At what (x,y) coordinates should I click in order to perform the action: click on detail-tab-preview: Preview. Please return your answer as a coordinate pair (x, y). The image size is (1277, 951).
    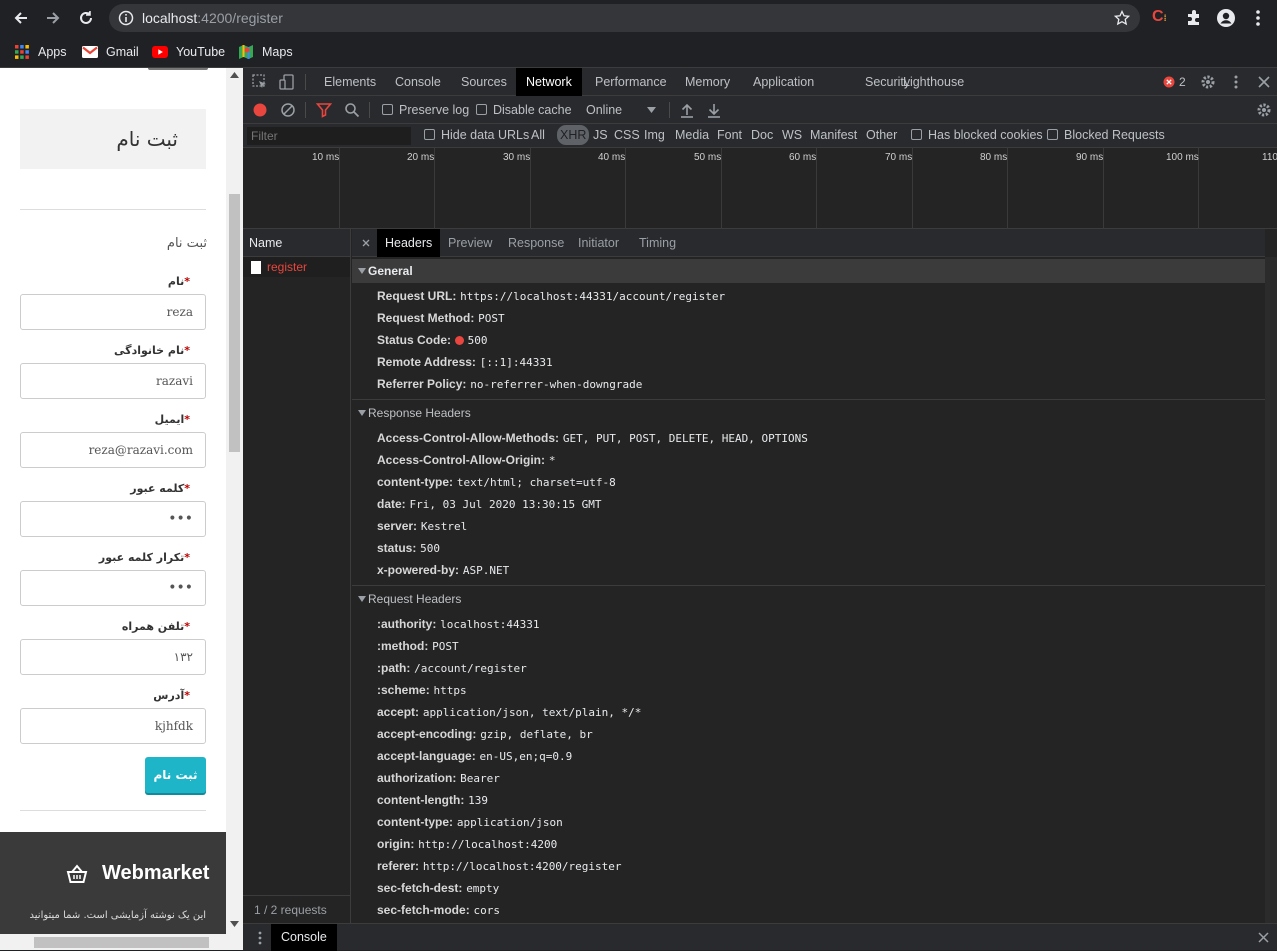
    Looking at the image, I should click on (470, 243).